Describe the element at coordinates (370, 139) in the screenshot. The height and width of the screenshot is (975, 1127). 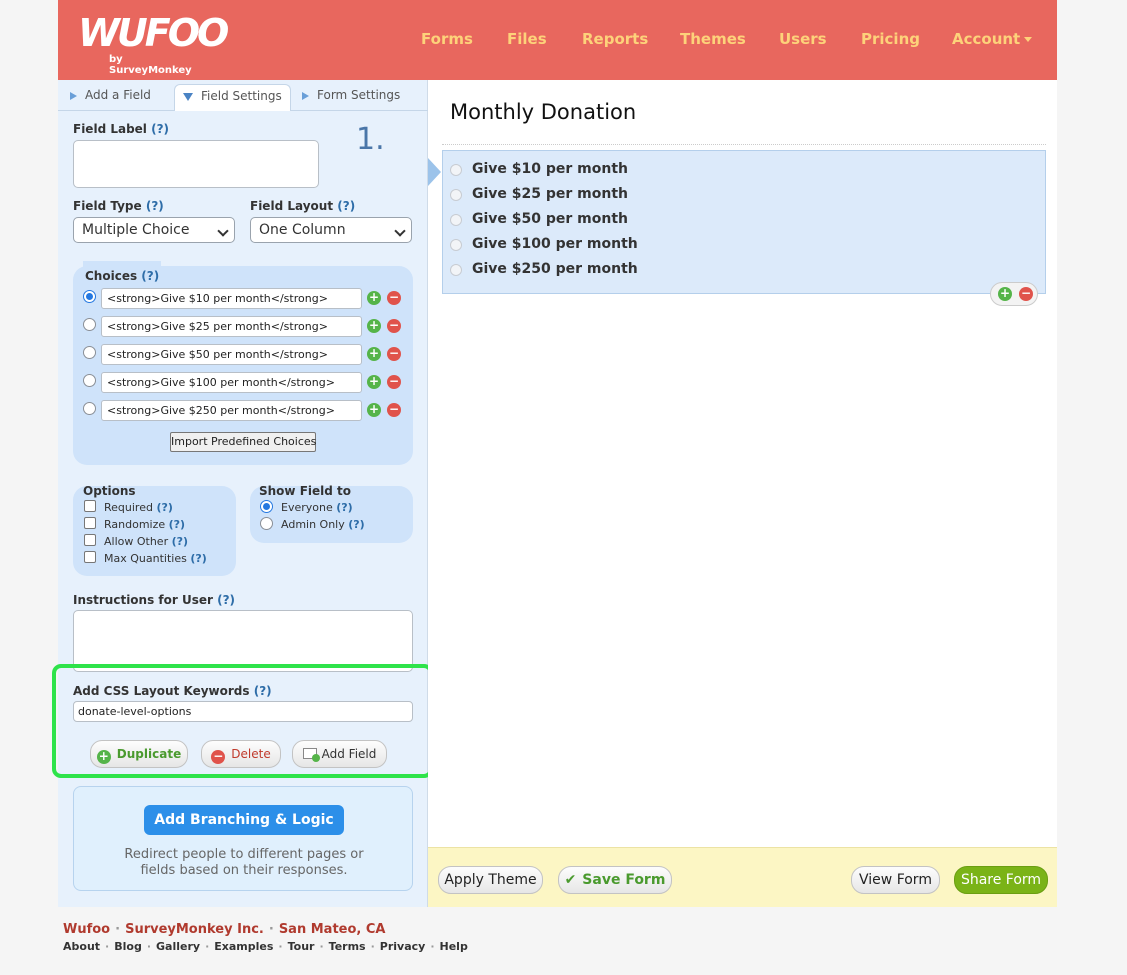
I see `step-marker: 1.` at that location.